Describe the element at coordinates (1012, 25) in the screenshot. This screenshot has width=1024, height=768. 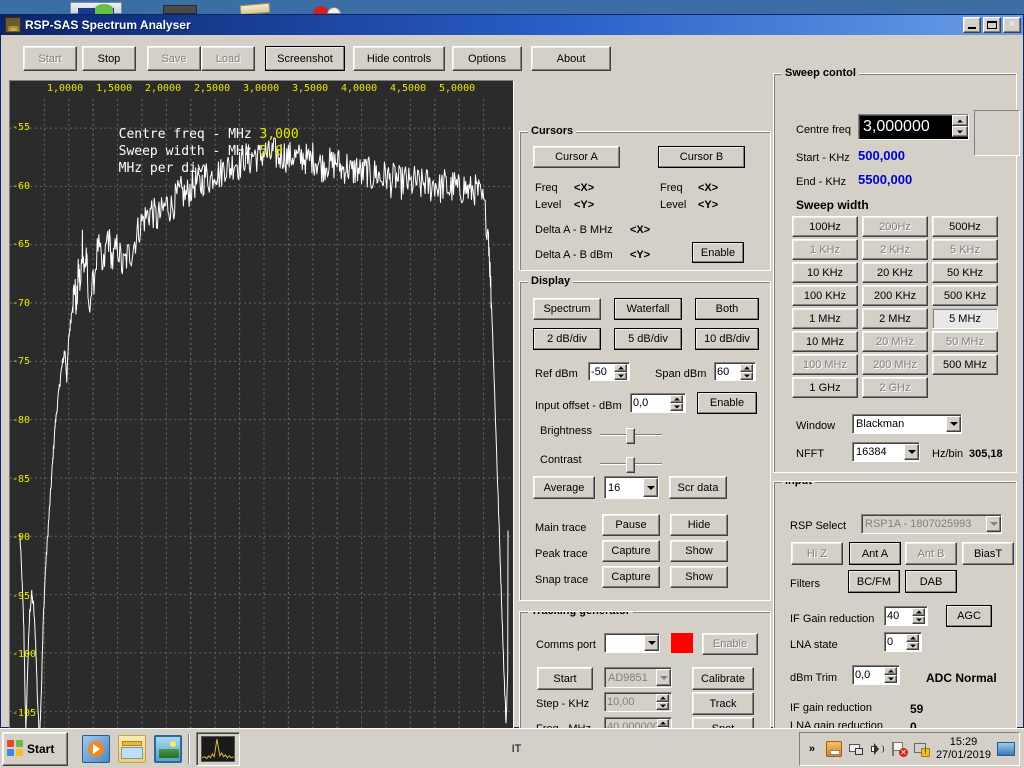
I see `close-button: ×` at that location.